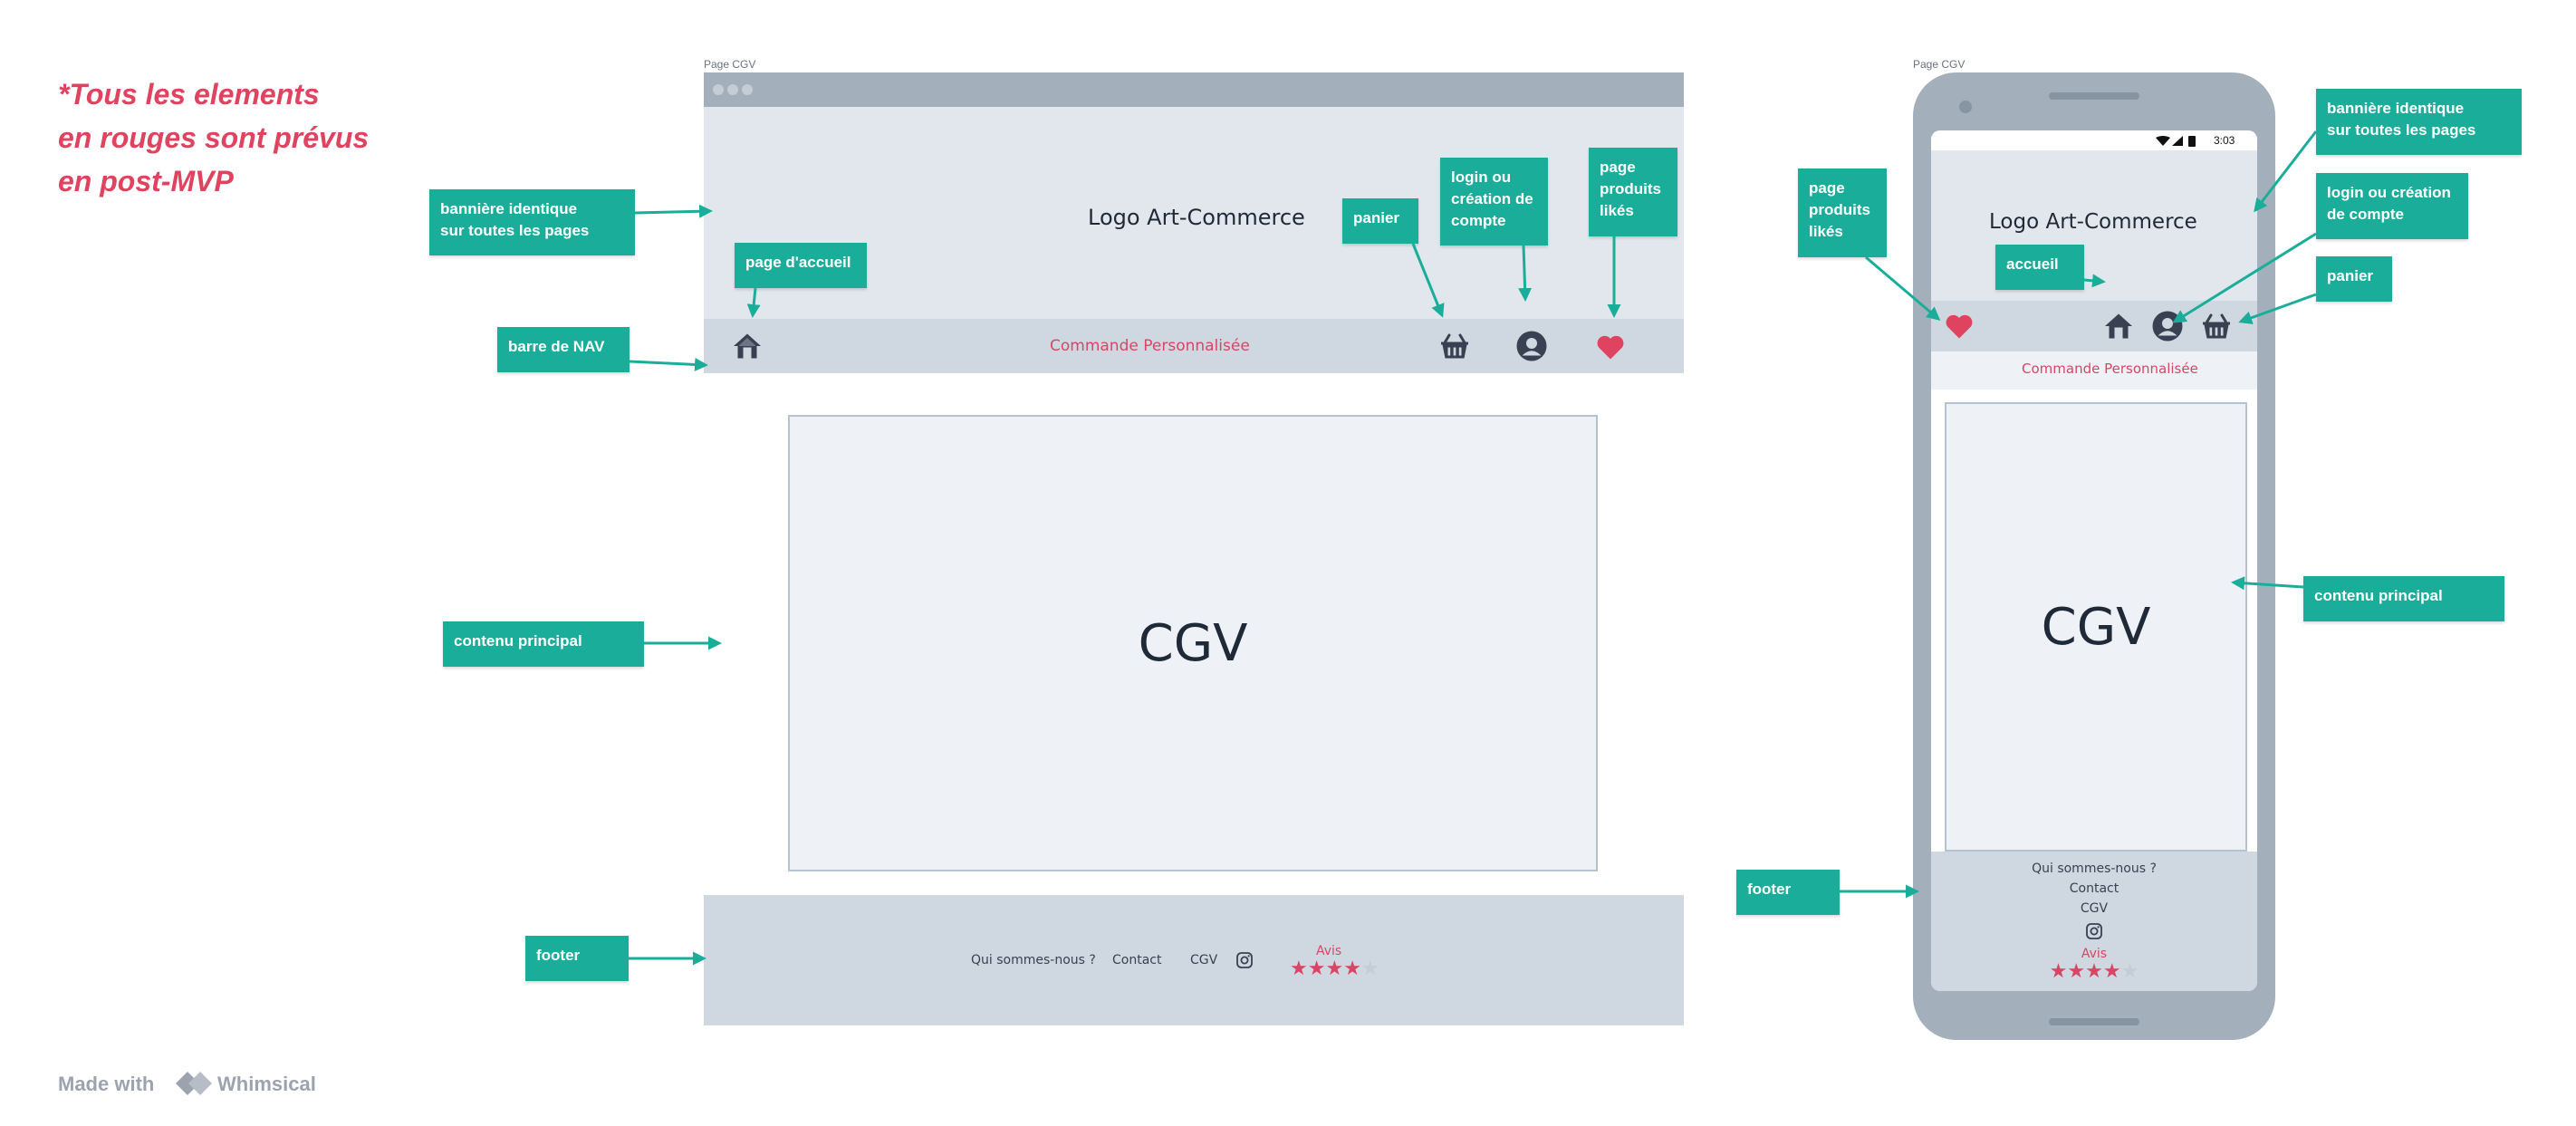 The height and width of the screenshot is (1126, 2576). I want to click on made-with-label: Made with, so click(106, 1084).